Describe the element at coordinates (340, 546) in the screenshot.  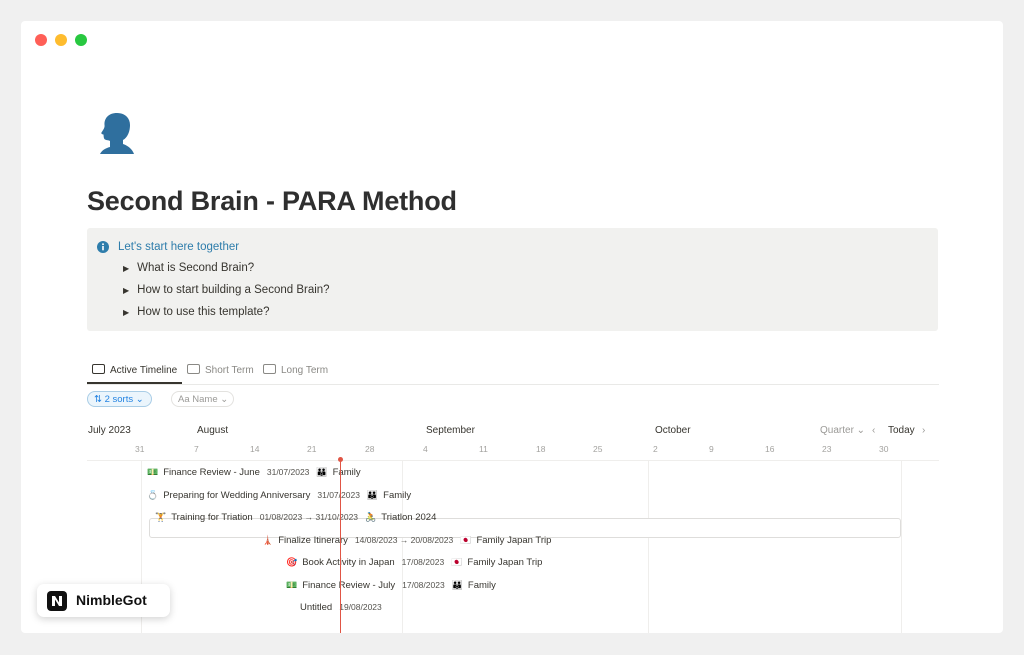
I see `today-marker-line` at that location.